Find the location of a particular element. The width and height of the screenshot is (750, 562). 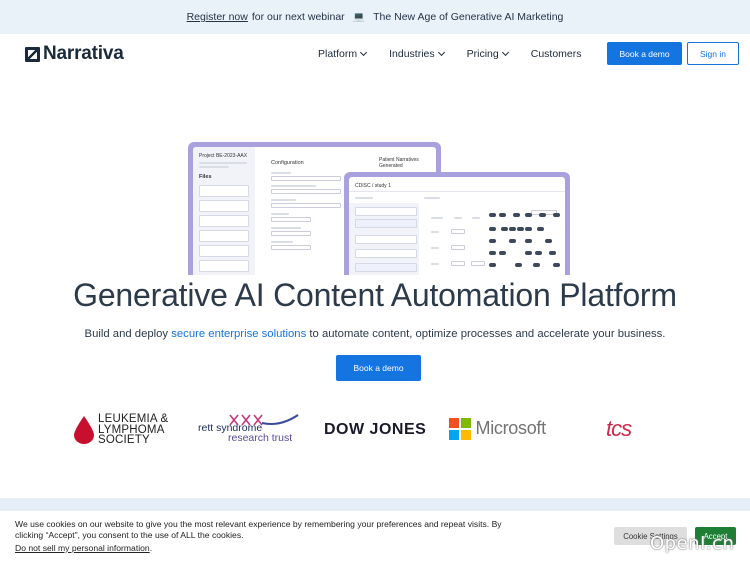

register-now-link: Register now is located at coordinates (217, 17).